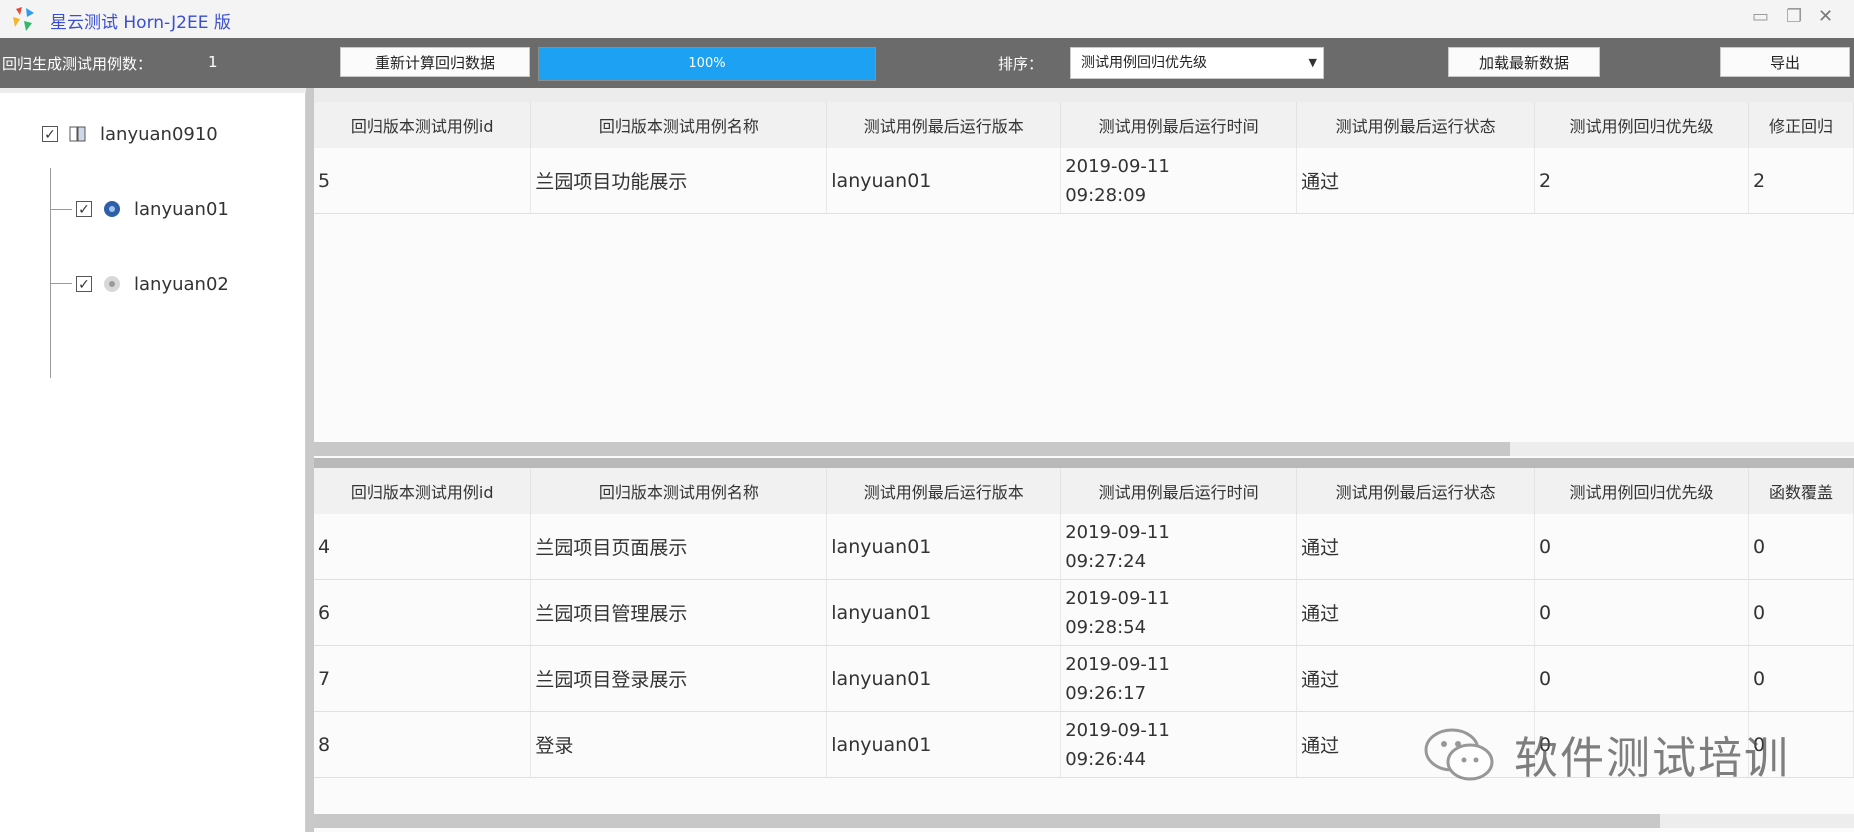 The height and width of the screenshot is (832, 1854). I want to click on sort-select: 测试用例回归优先级 ▼, so click(1197, 63).